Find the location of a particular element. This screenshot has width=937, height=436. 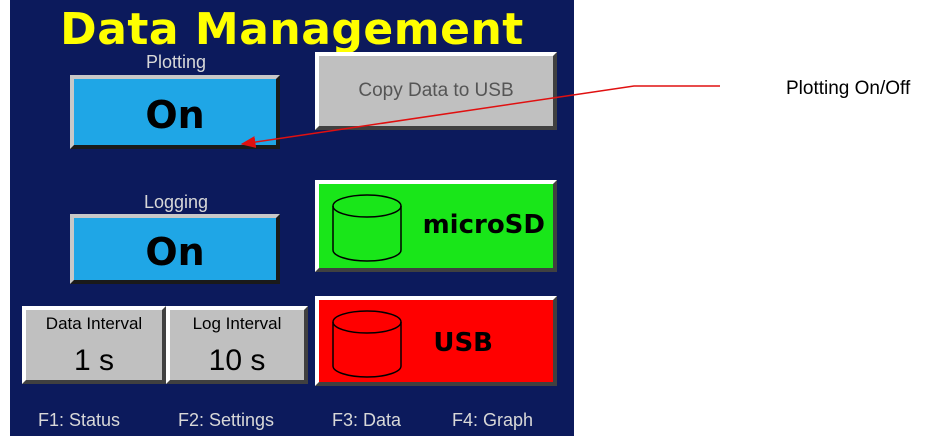

f4-graph-key: F4: Graph is located at coordinates (492, 420).